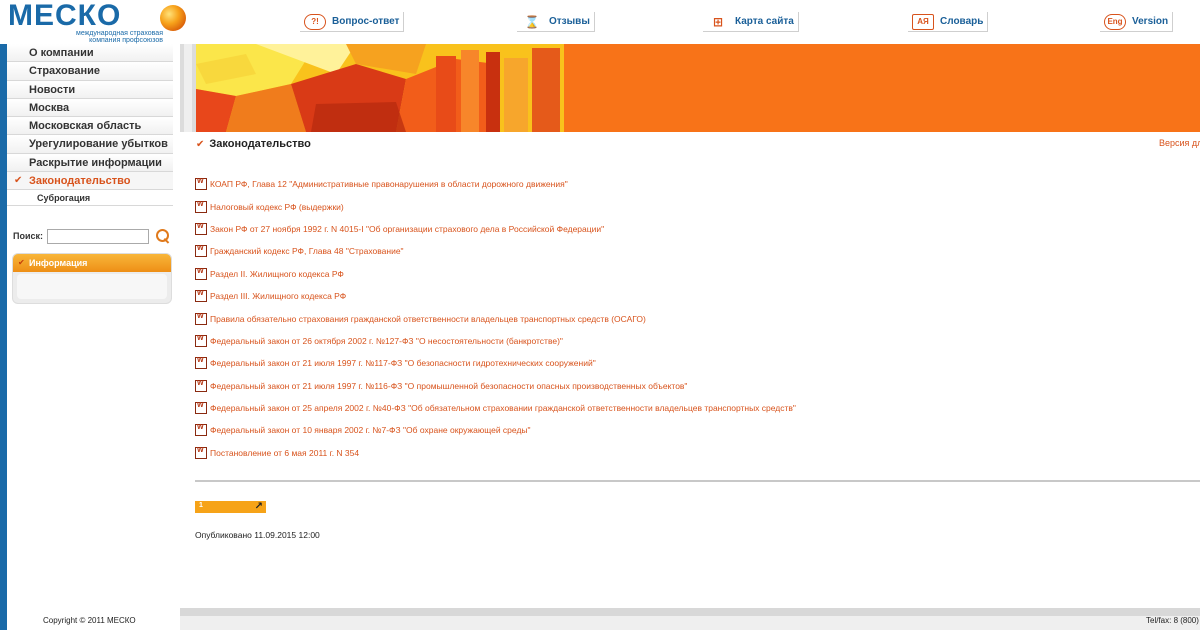 The height and width of the screenshot is (630, 1200). I want to click on page-title: ✔ Законодательство, so click(253, 144).